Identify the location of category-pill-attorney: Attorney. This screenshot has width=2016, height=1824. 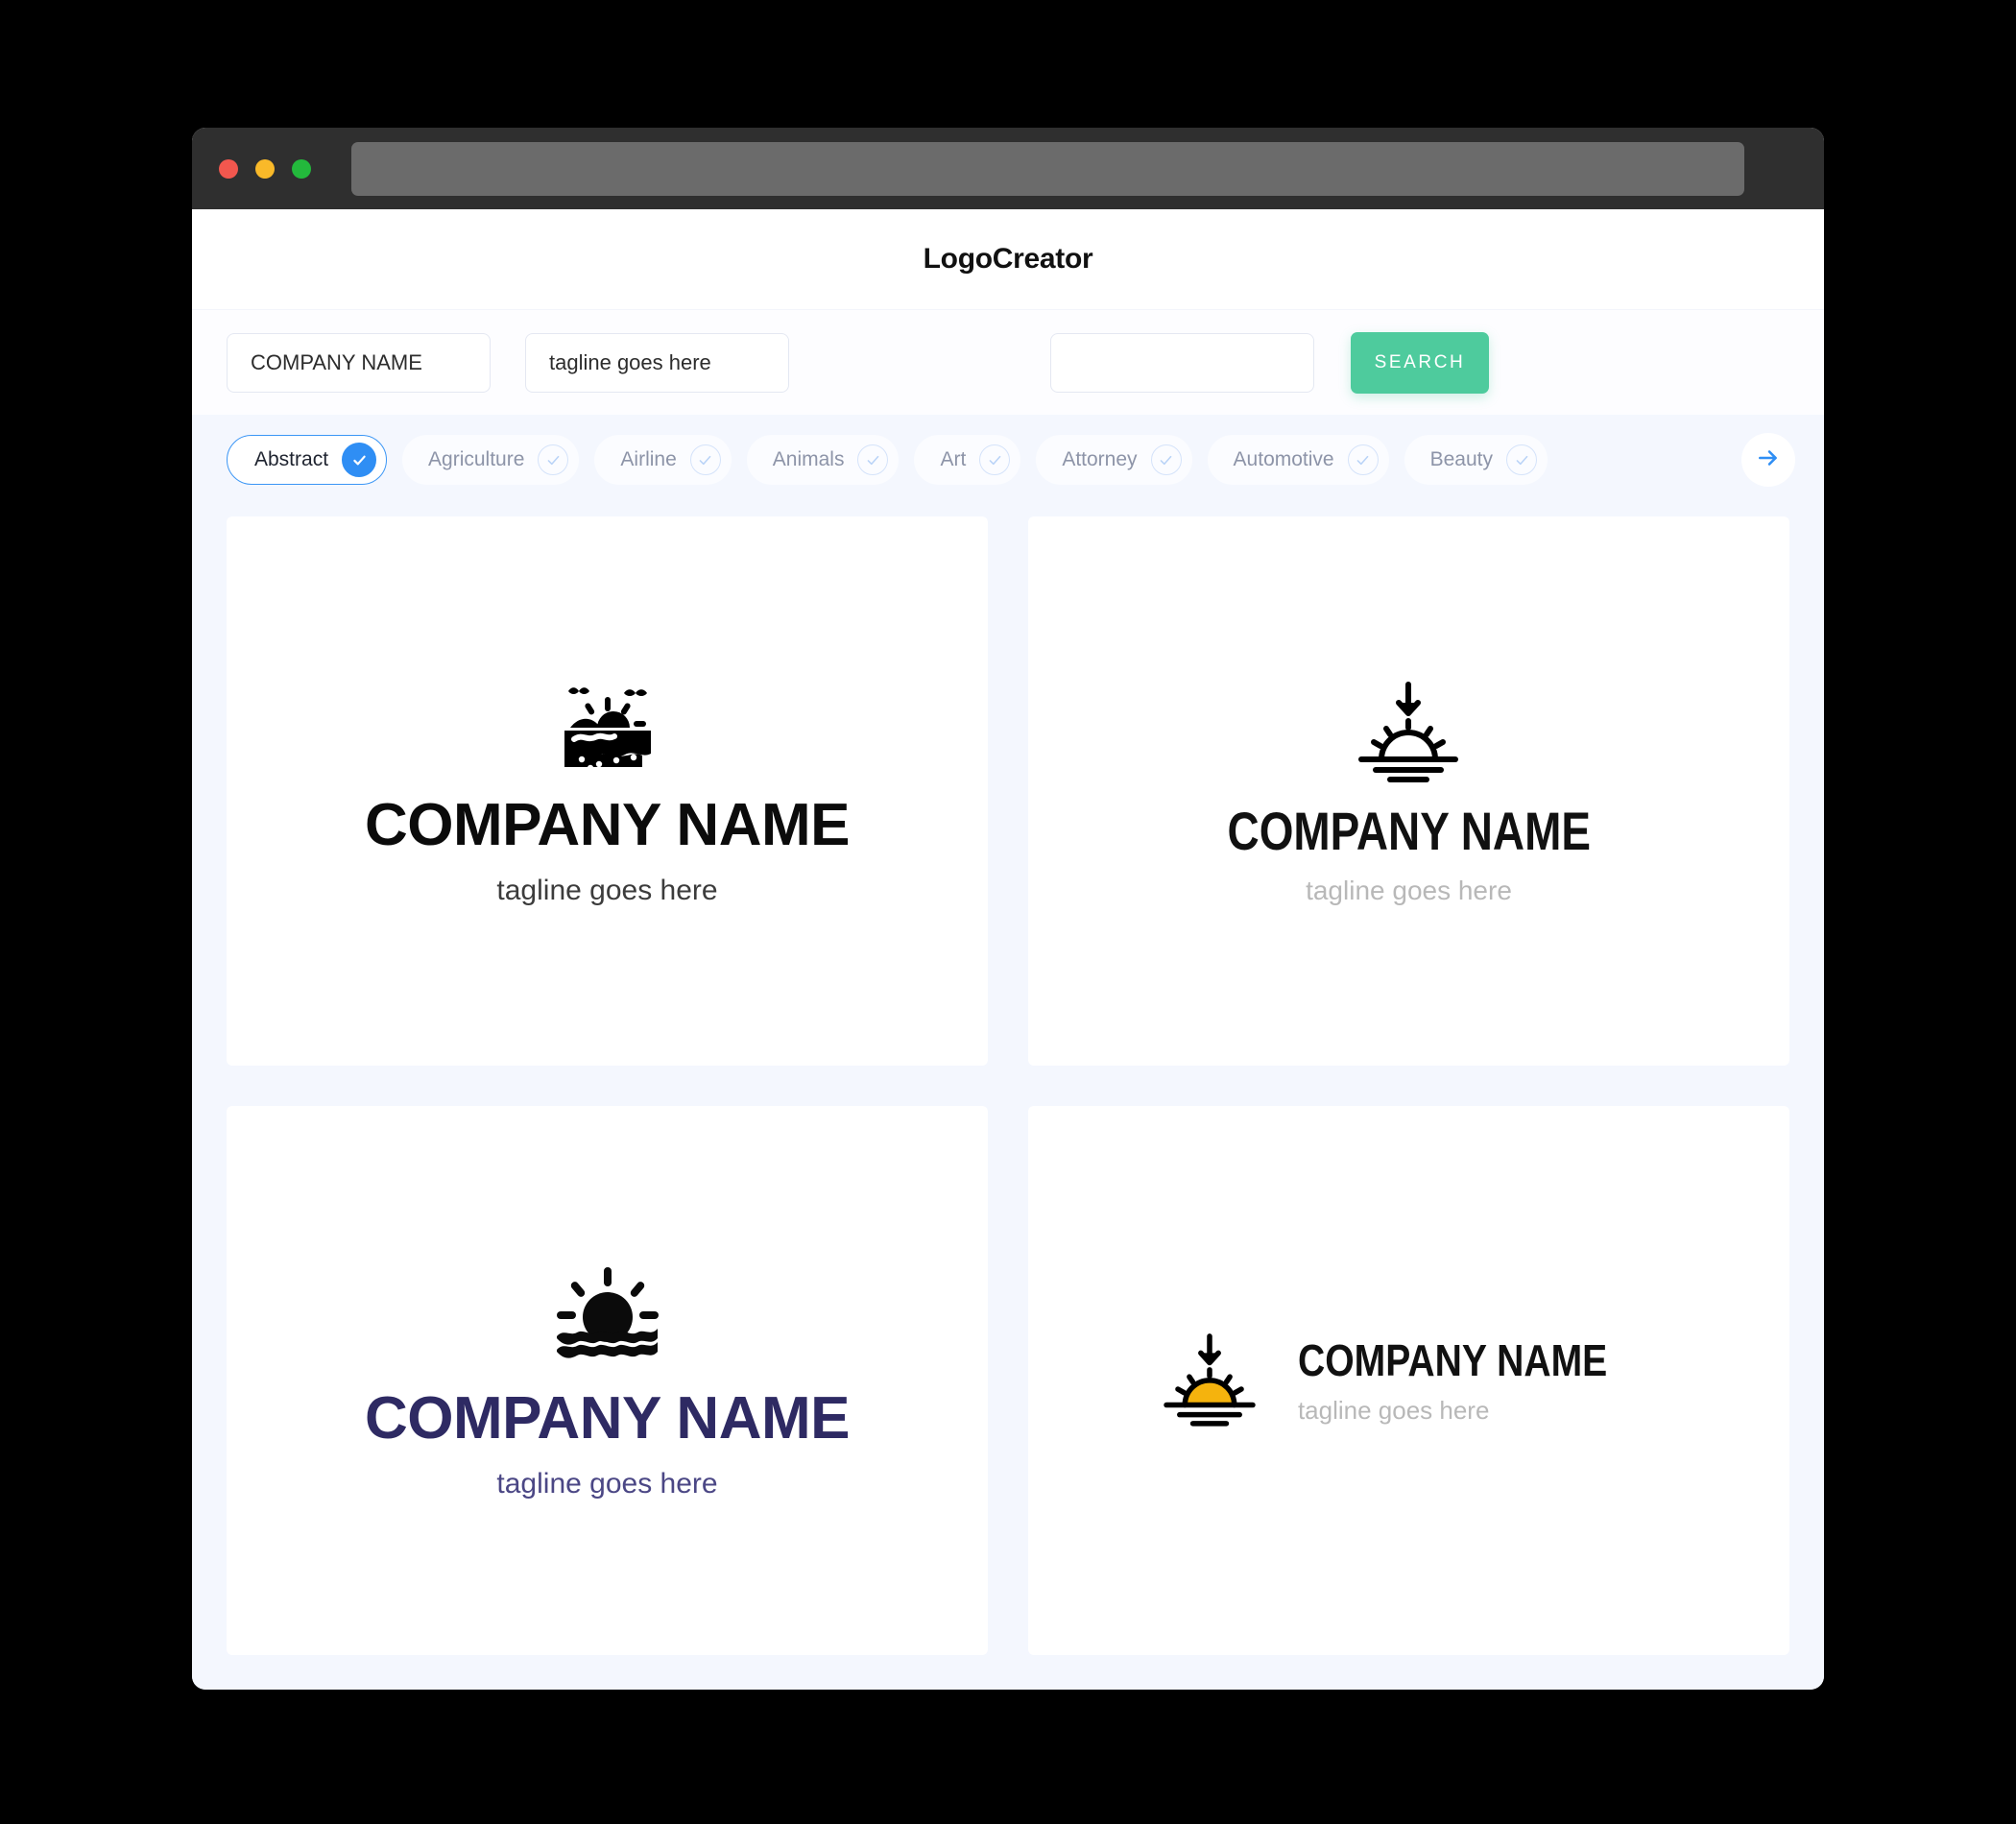
(1114, 460).